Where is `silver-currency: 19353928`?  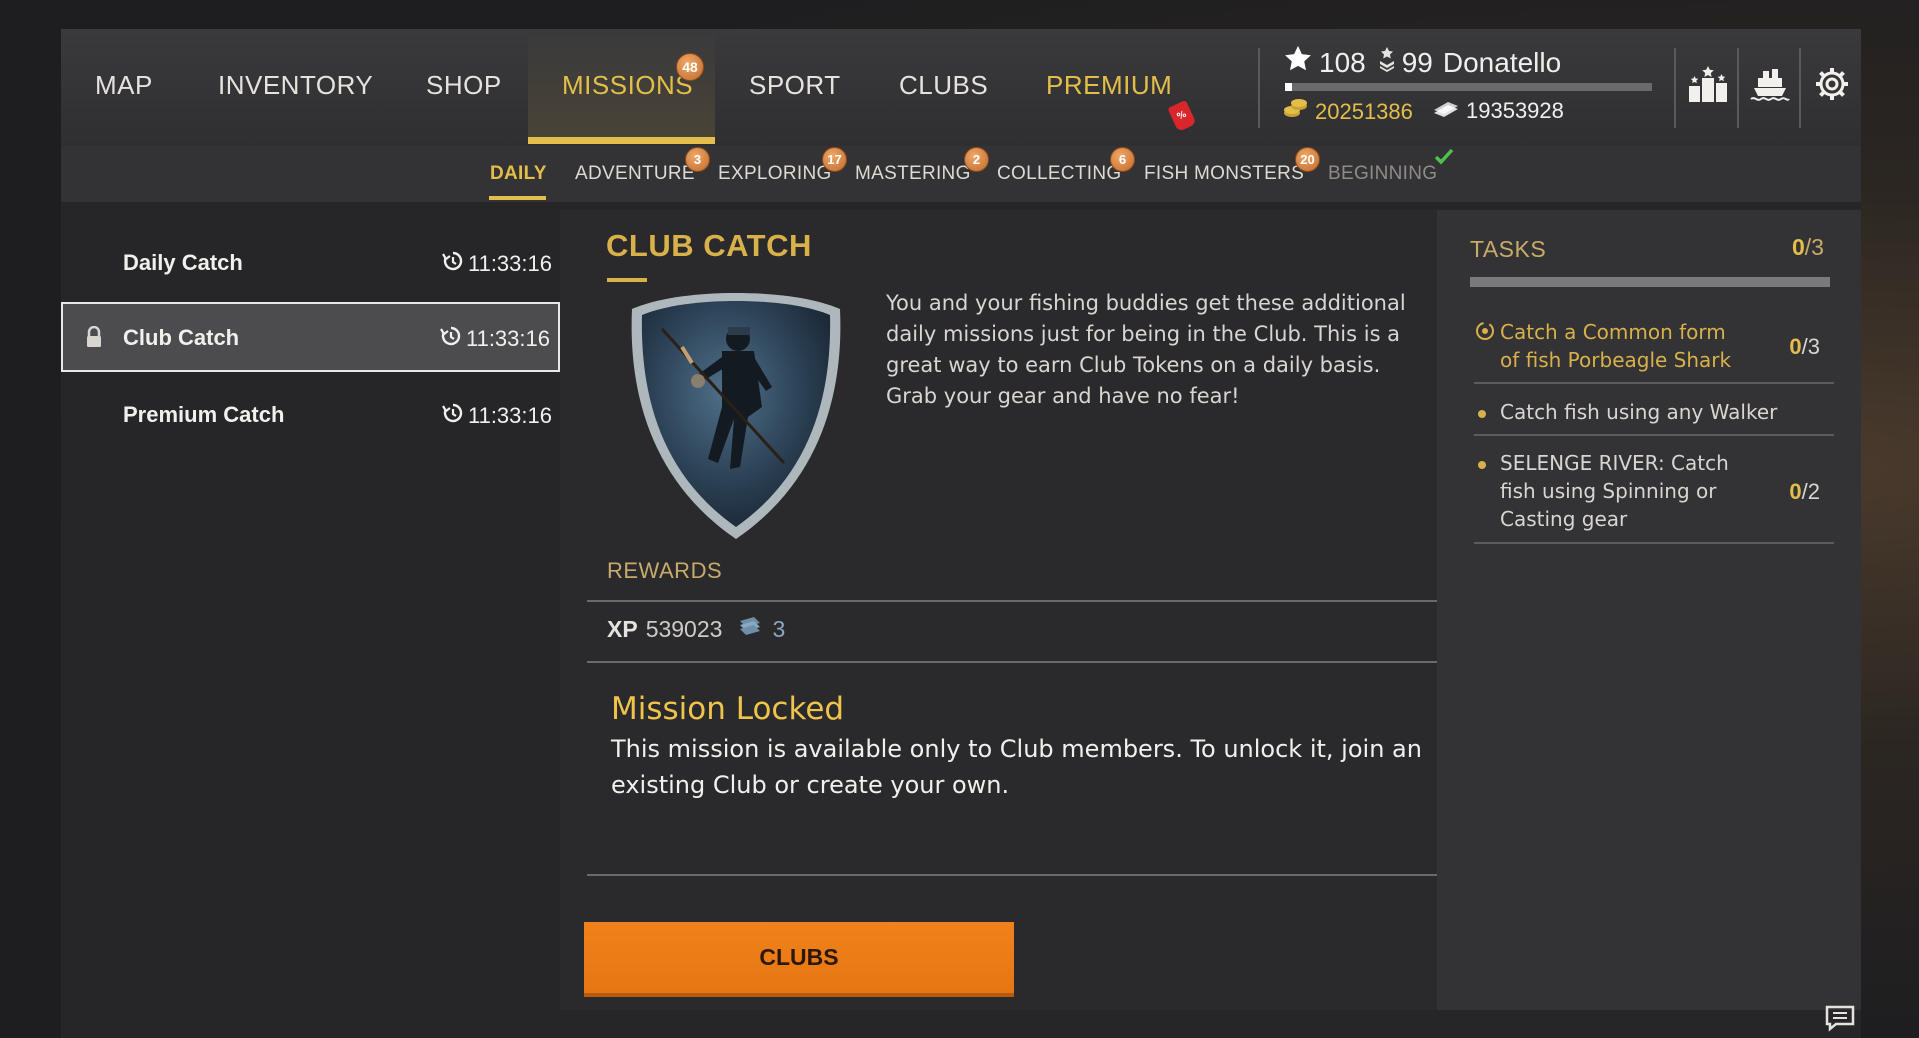 silver-currency: 19353928 is located at coordinates (1498, 111).